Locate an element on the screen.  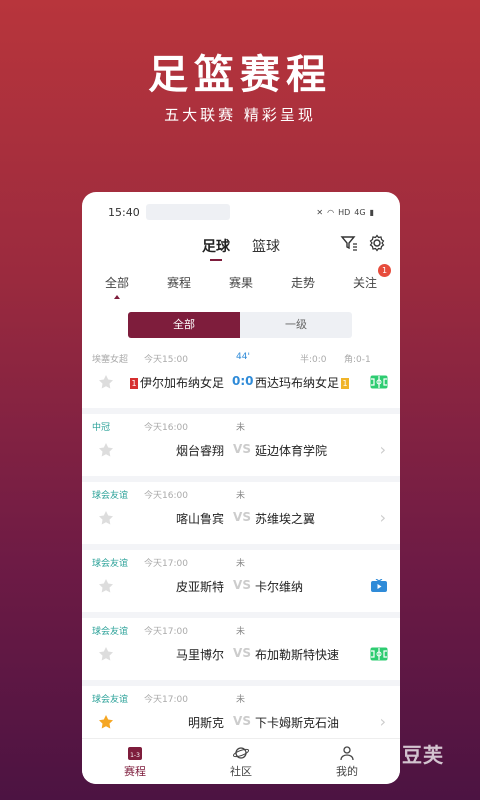
nav-community: 社区 is located at coordinates (241, 762).